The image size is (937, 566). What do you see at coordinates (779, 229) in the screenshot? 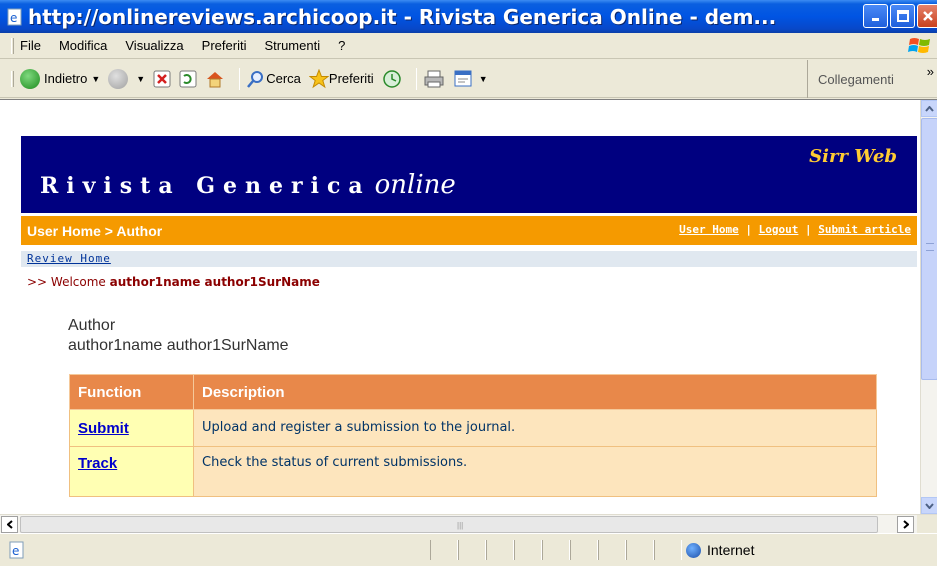
I see `logout-link: Logout` at bounding box center [779, 229].